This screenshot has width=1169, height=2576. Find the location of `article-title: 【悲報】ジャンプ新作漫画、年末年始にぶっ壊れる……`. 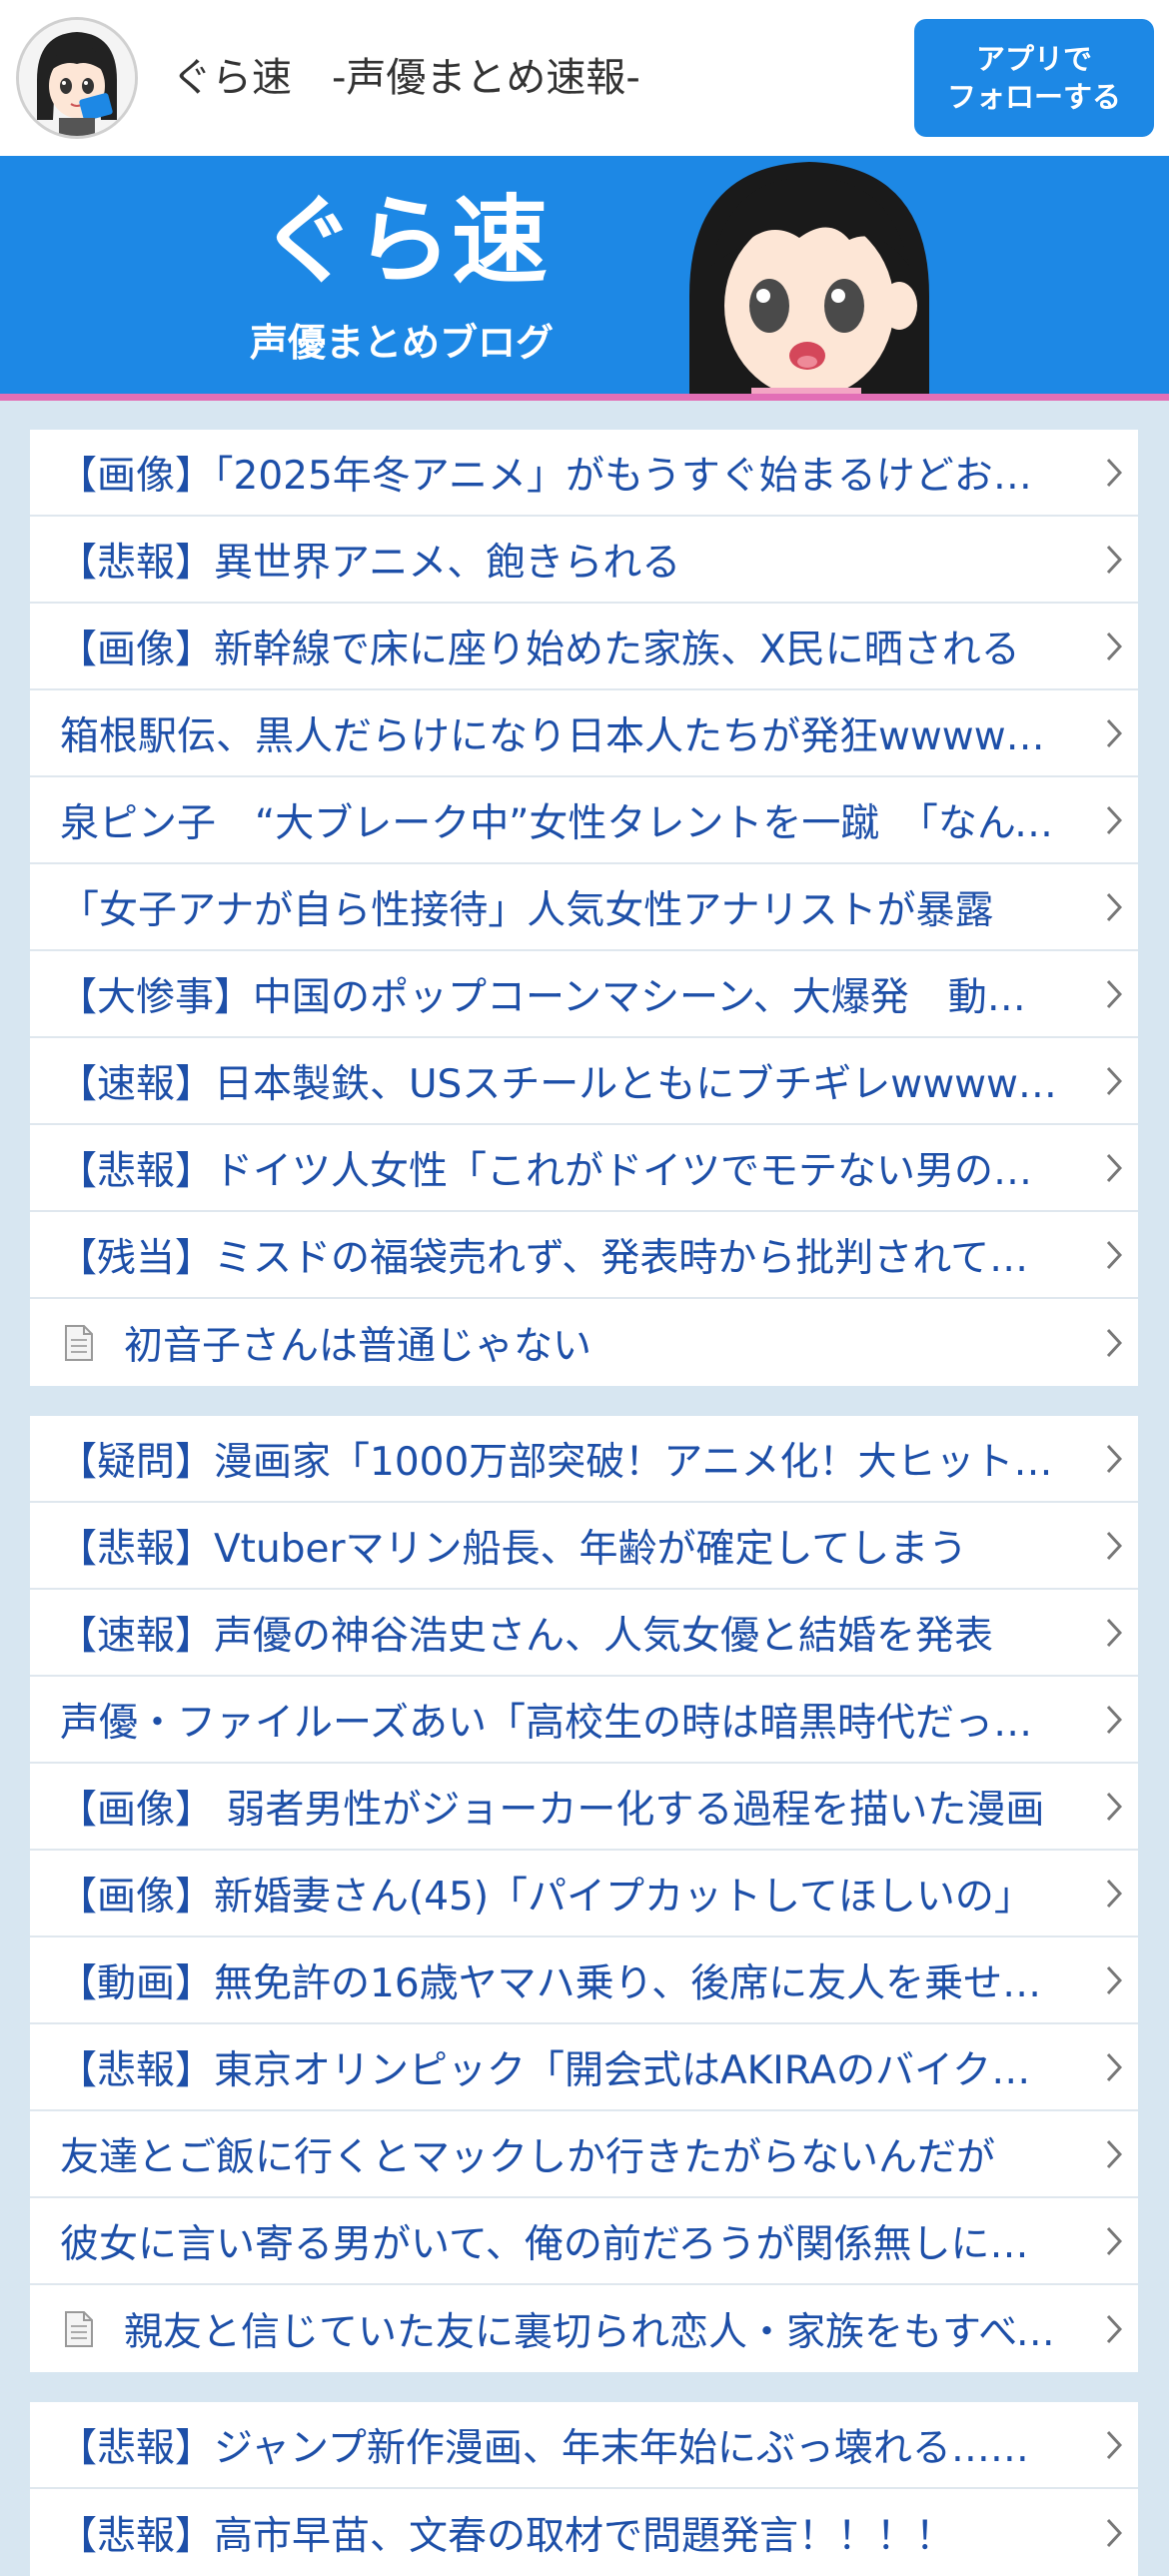

article-title: 【悲報】ジャンプ新作漫画、年末年始にぶっ壊れる…… is located at coordinates (543, 2448).